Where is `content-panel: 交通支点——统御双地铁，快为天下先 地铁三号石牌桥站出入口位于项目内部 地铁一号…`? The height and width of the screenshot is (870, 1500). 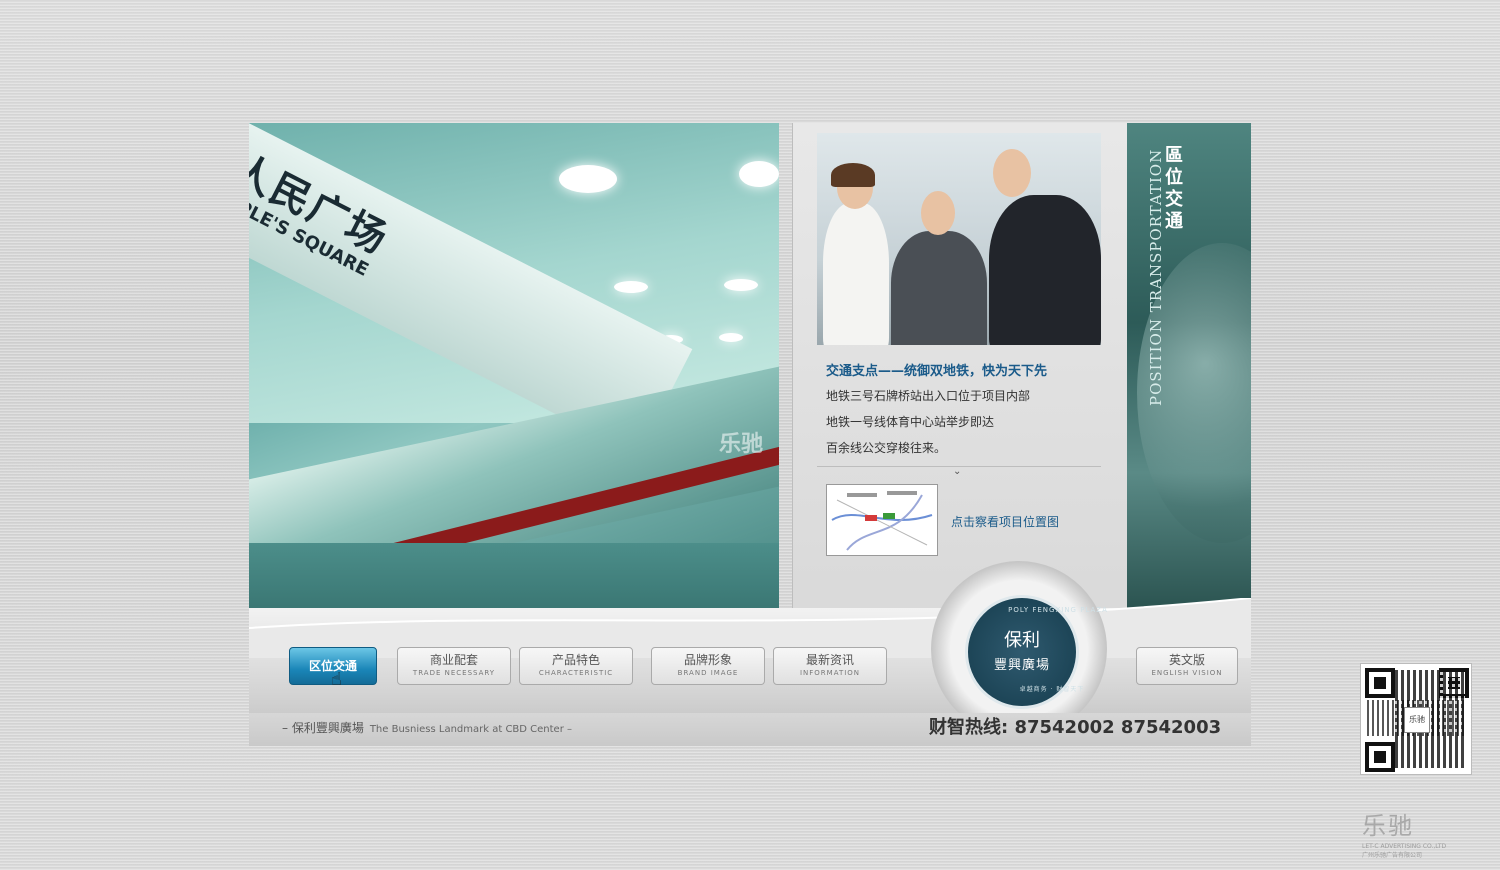 content-panel: 交通支点——统御双地铁，快为天下先 地铁三号石牌桥站出入口位于项目内部 地铁一号… is located at coordinates (960, 373).